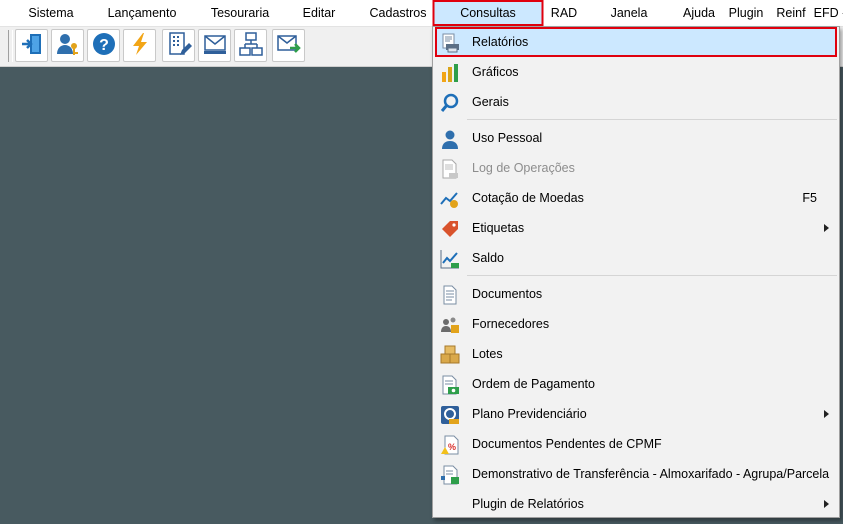 This screenshot has height=524, width=843. What do you see at coordinates (809, 198) in the screenshot?
I see `shortcut-label: F5` at bounding box center [809, 198].